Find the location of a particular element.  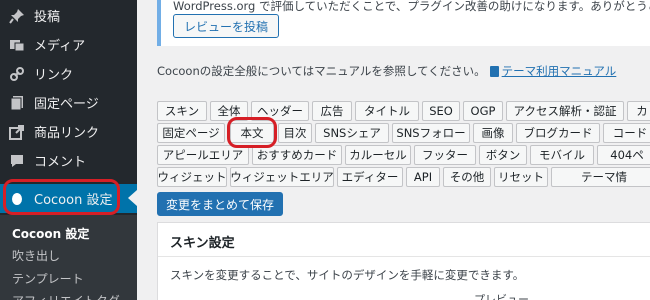

tab-editor: エディター is located at coordinates (370, 177).